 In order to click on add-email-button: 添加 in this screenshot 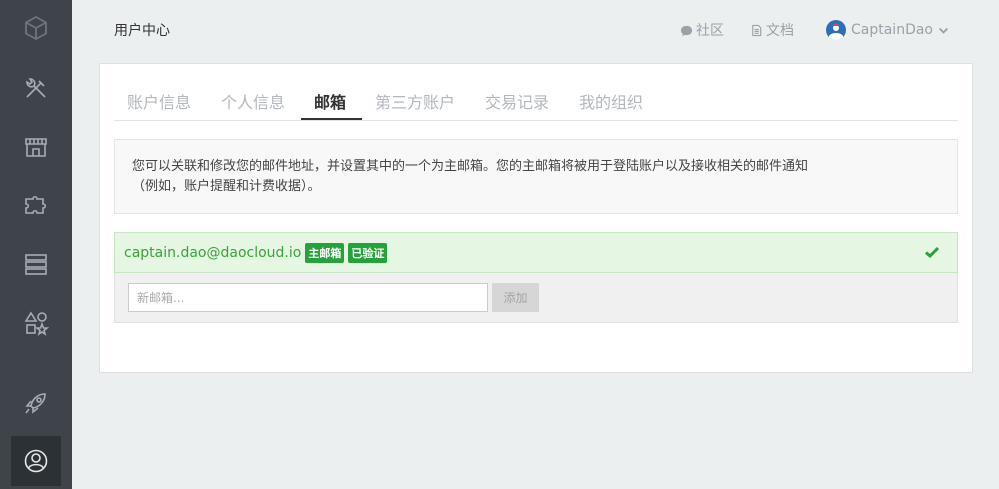, I will do `click(515, 297)`.